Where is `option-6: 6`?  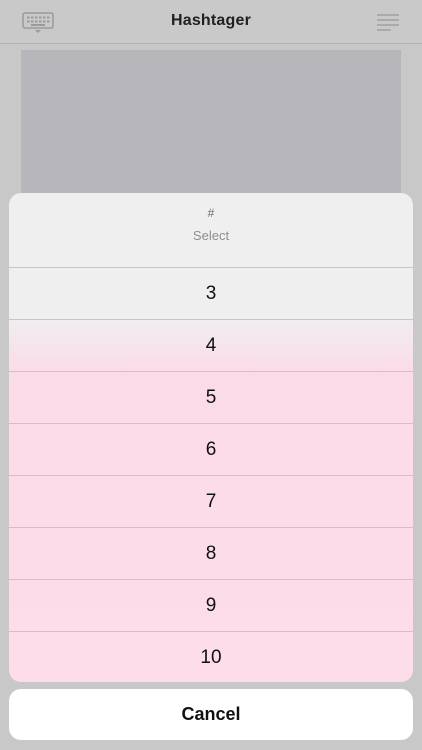 option-6: 6 is located at coordinates (211, 450).